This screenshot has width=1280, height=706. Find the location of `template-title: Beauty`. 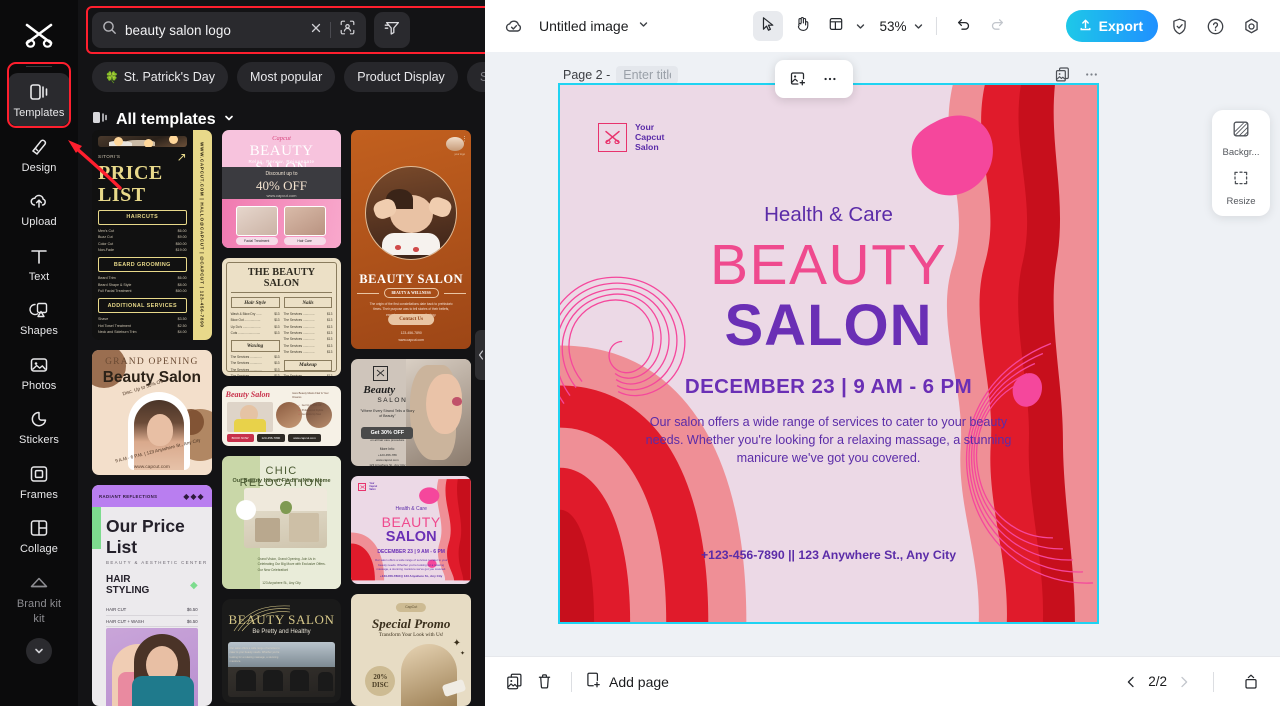

template-title: Beauty is located at coordinates (379, 389).